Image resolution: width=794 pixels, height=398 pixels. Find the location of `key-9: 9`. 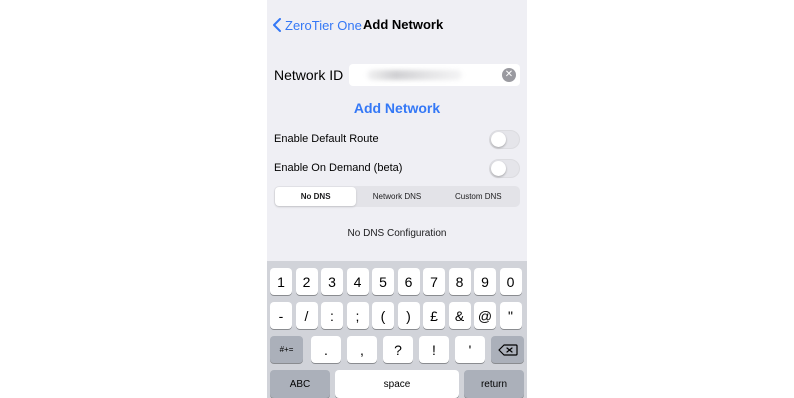

key-9: 9 is located at coordinates (485, 281).